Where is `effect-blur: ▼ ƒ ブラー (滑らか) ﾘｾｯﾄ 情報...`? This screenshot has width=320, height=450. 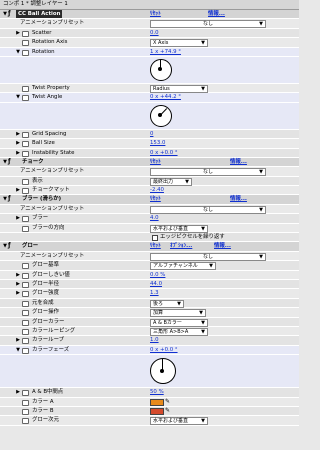
effect-blur: ▼ ƒ ブラー (滑らか) ﾘｾｯﾄ 情報... is located at coordinates (149, 200).